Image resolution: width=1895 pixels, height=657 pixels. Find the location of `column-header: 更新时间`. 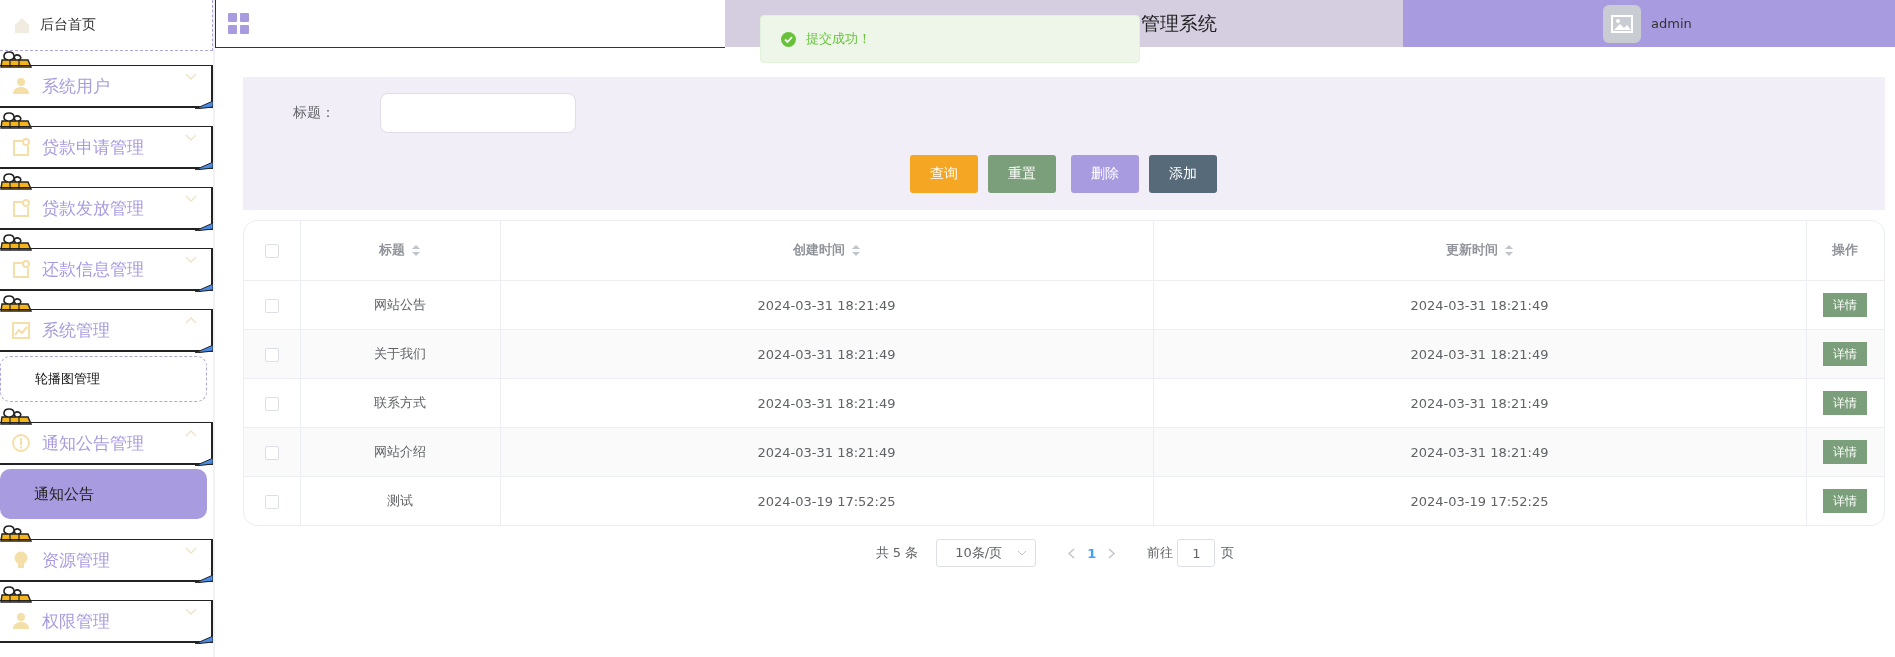

column-header: 更新时间 is located at coordinates (1471, 250).